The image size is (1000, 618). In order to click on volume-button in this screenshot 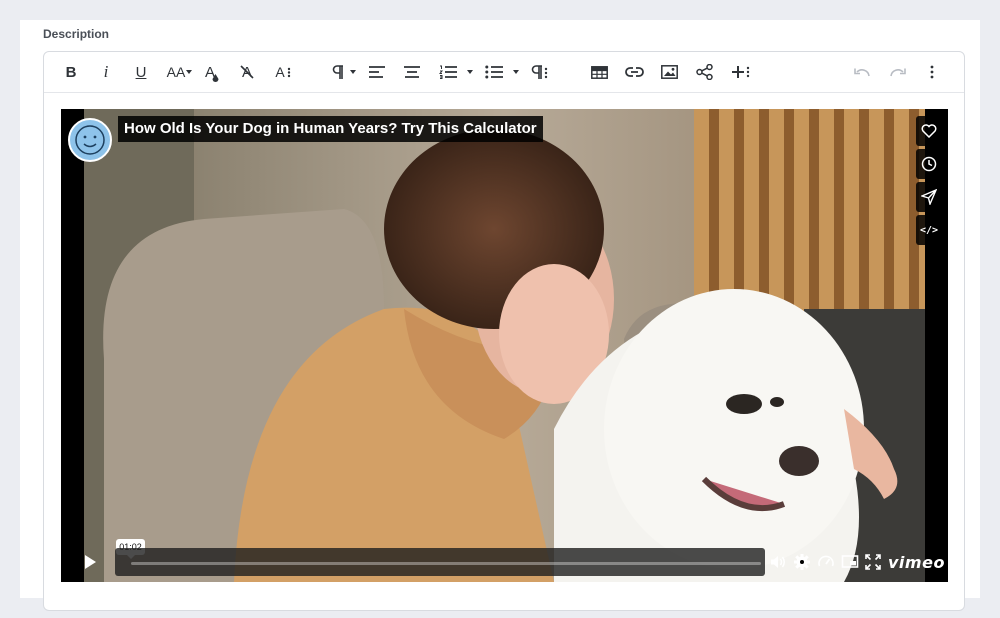, I will do `click(778, 562)`.